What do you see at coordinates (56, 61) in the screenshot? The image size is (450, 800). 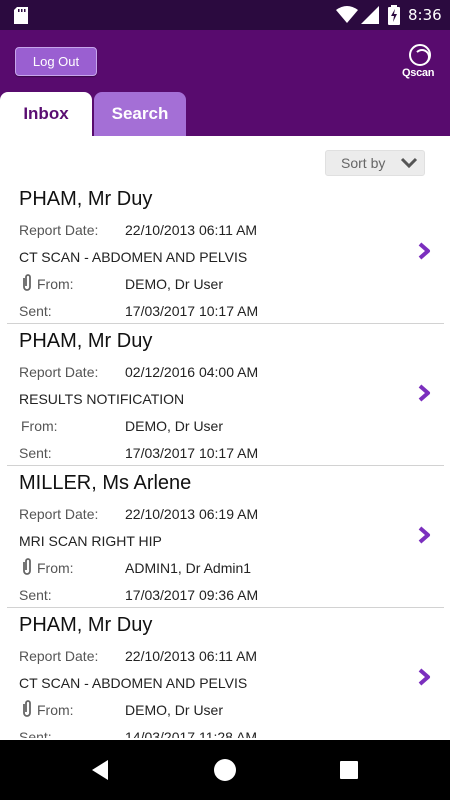 I see `logout-button: Log Out` at bounding box center [56, 61].